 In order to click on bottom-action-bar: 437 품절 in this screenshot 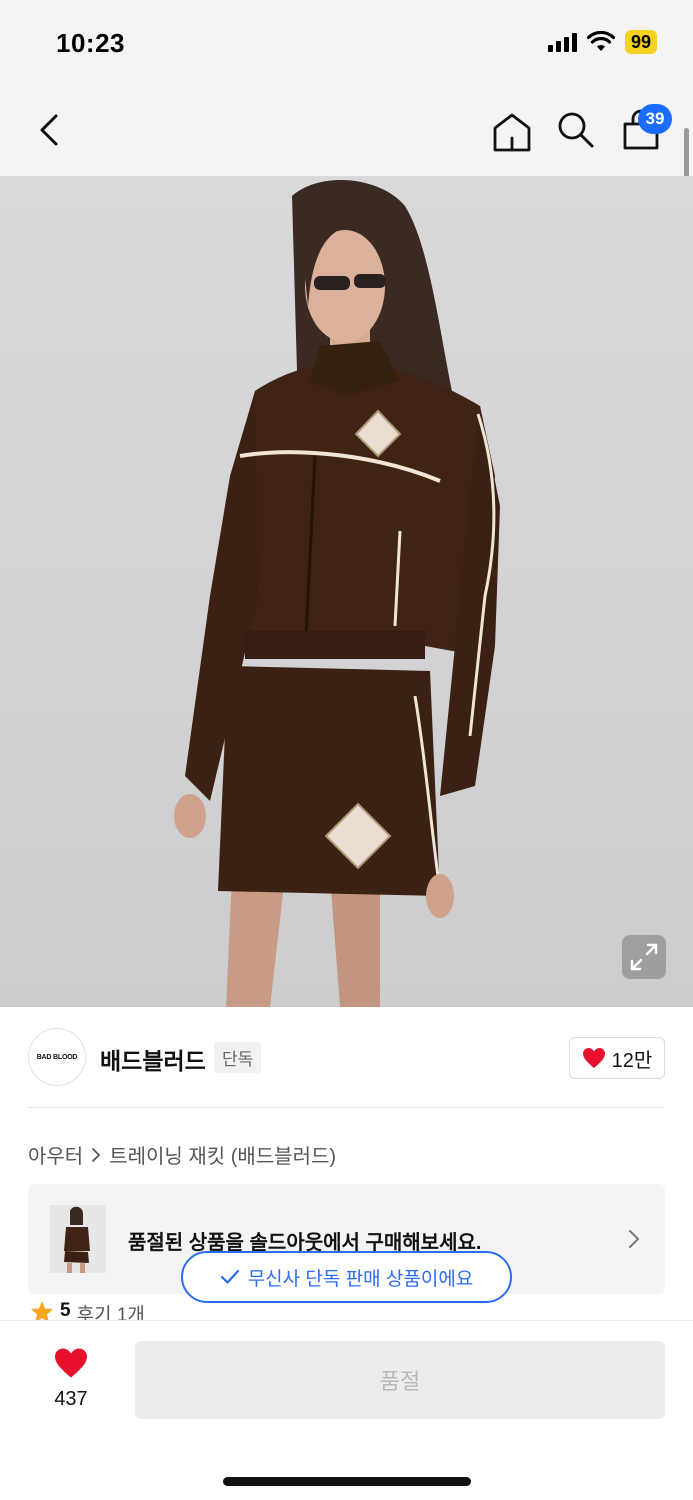, I will do `click(346, 1410)`.